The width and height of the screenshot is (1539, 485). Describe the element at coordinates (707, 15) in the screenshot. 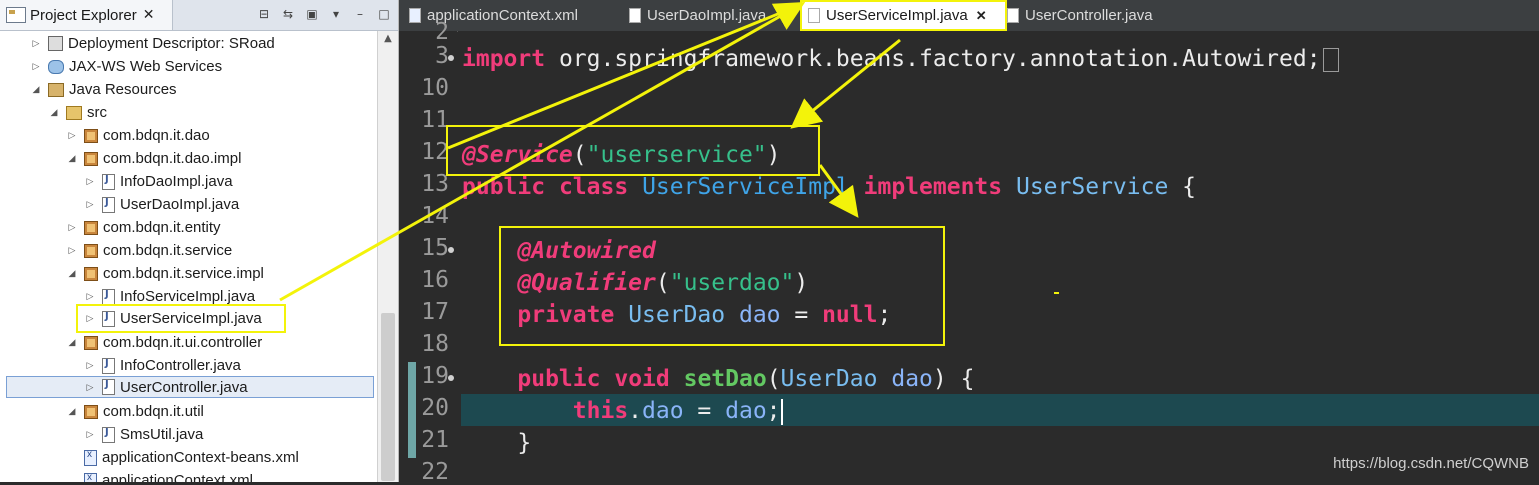

I see `tab-label: UserDaoImpl.java` at that location.